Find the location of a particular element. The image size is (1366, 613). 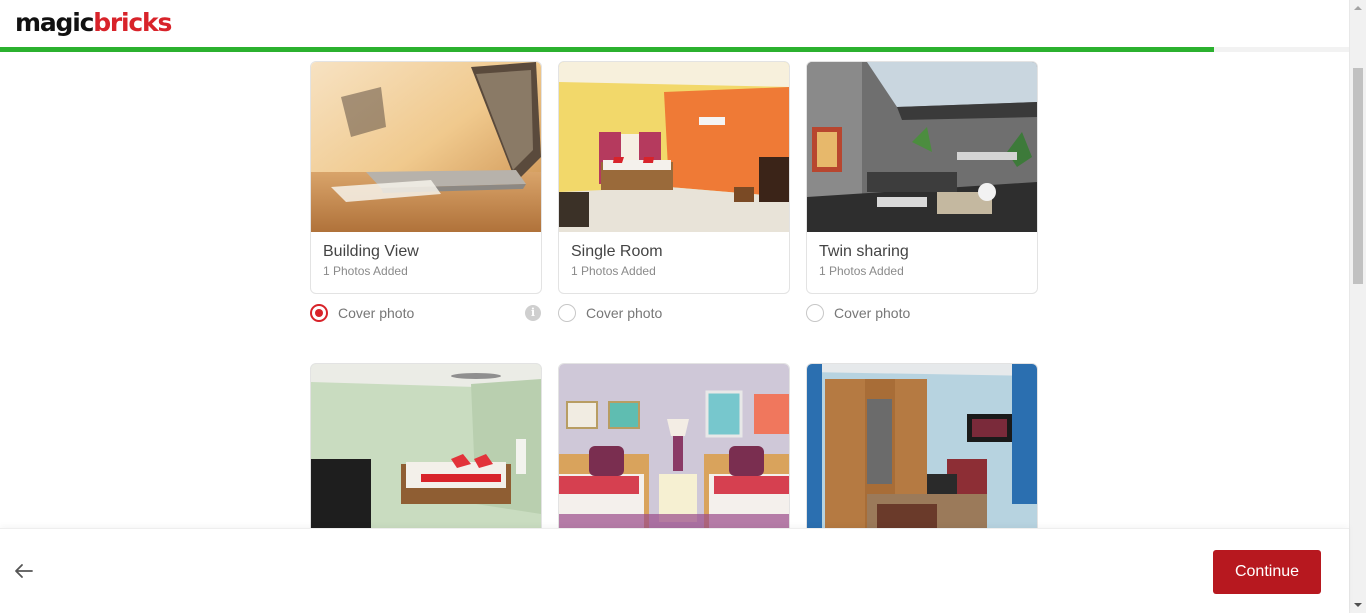

photo-category-title: Building View is located at coordinates (371, 251).